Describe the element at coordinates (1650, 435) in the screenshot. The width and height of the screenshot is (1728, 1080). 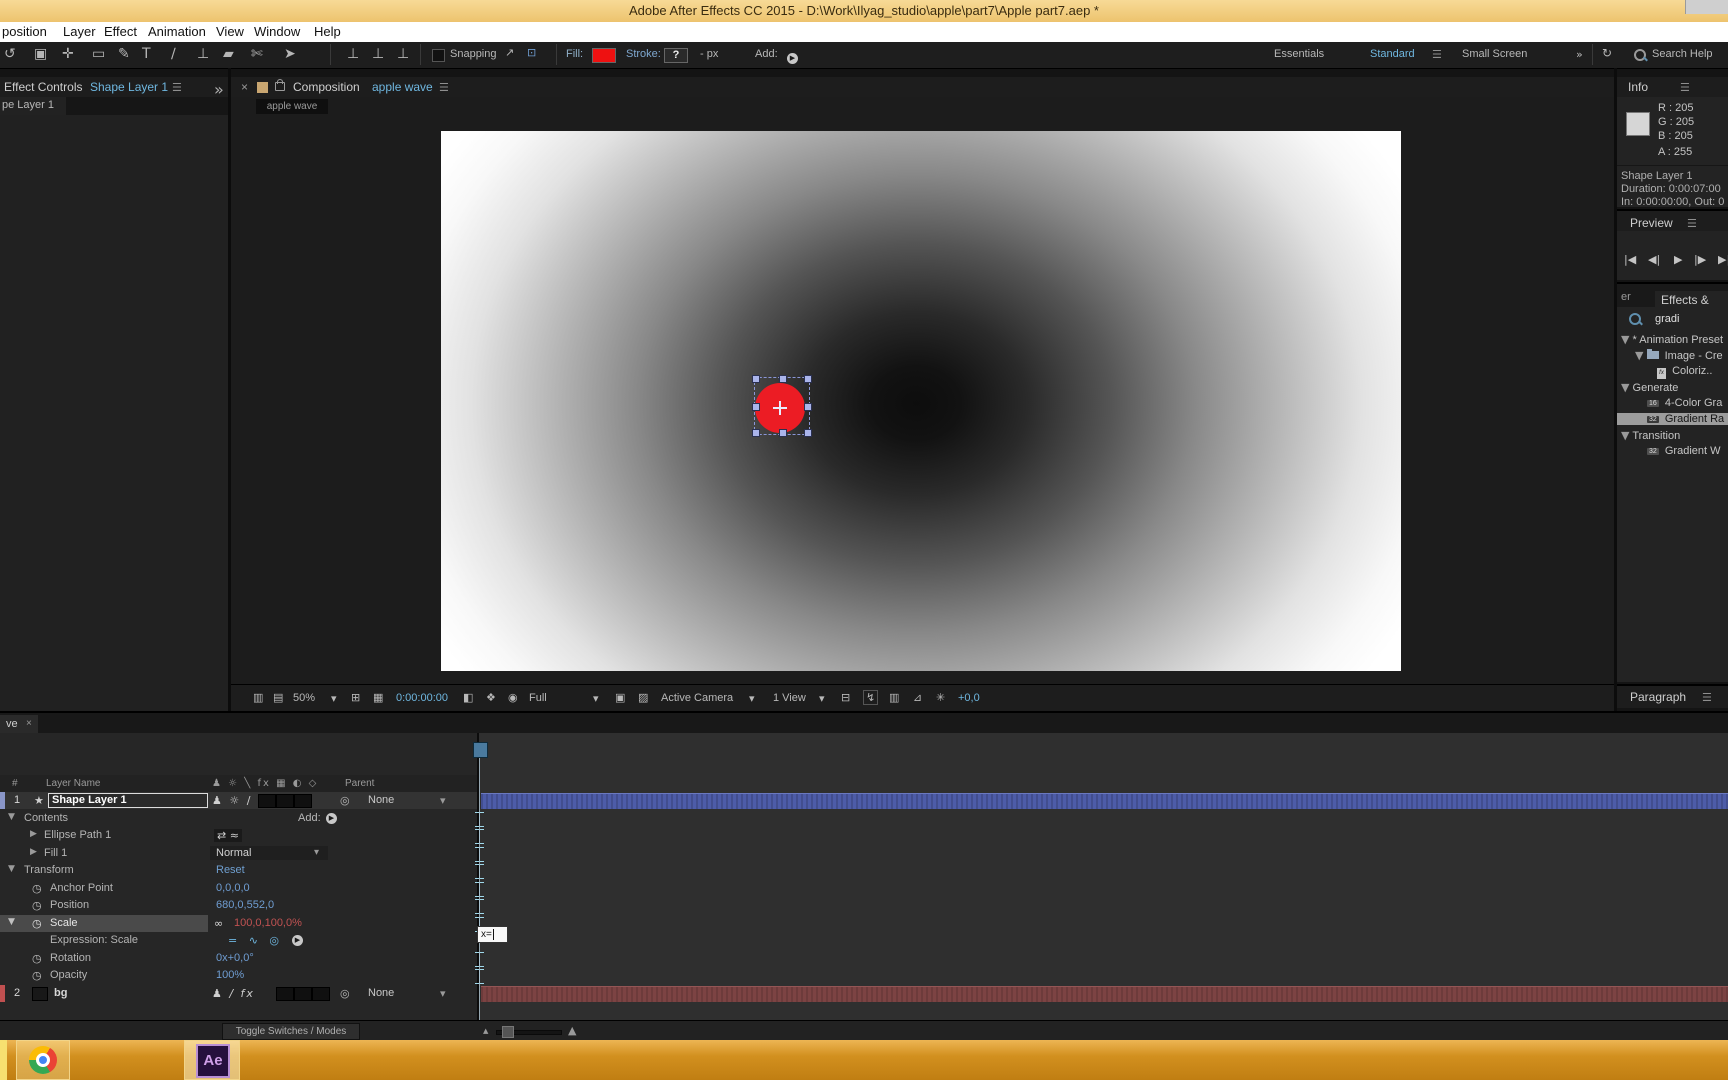
I see `tree-transition: ▼ Transition` at that location.